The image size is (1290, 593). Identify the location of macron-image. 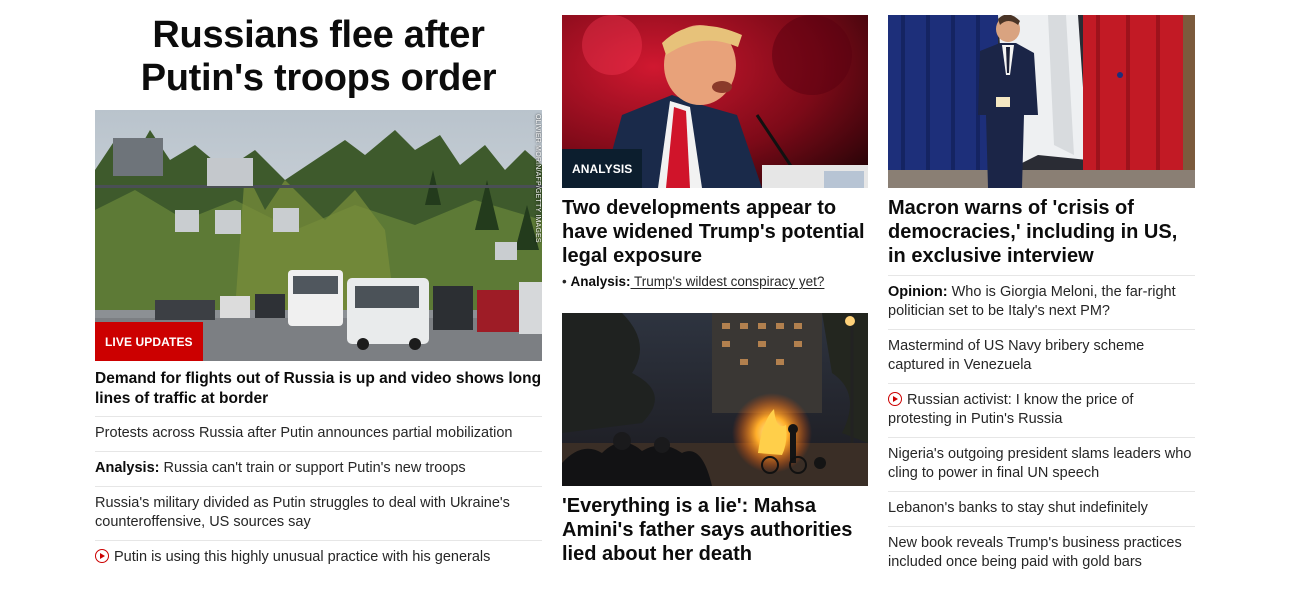
(1041, 101).